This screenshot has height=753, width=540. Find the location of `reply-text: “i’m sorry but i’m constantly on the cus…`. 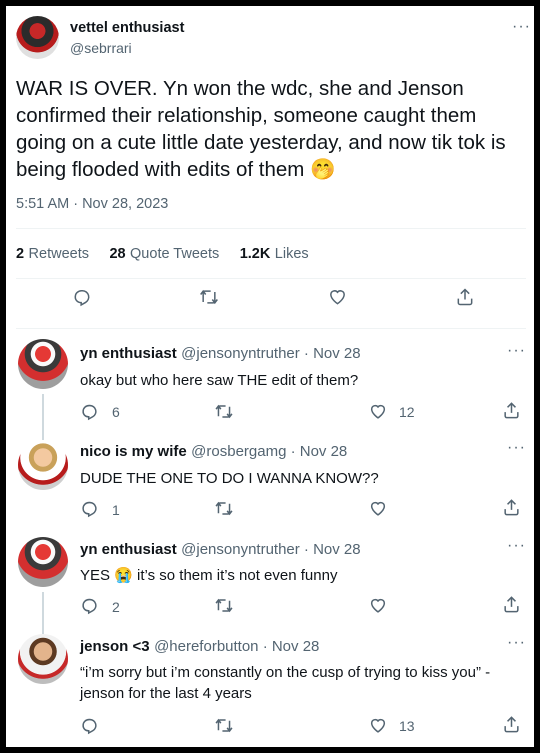

reply-text: “i’m sorry but i’m constantly on the cus… is located at coordinates (305, 683).